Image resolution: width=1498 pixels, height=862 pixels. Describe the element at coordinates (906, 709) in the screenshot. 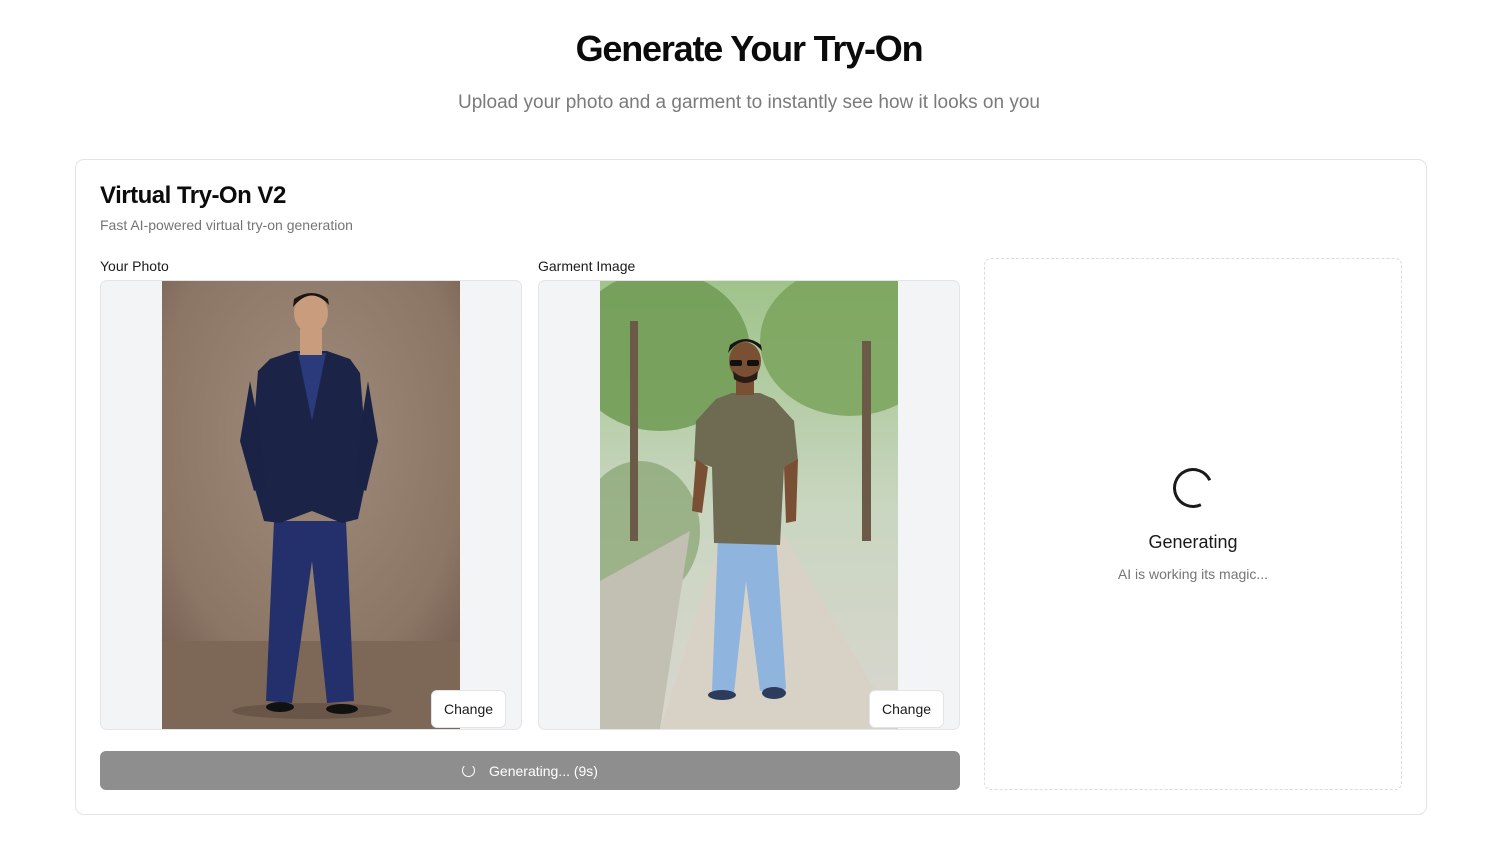

I see `change-garment-image-button: Change` at that location.